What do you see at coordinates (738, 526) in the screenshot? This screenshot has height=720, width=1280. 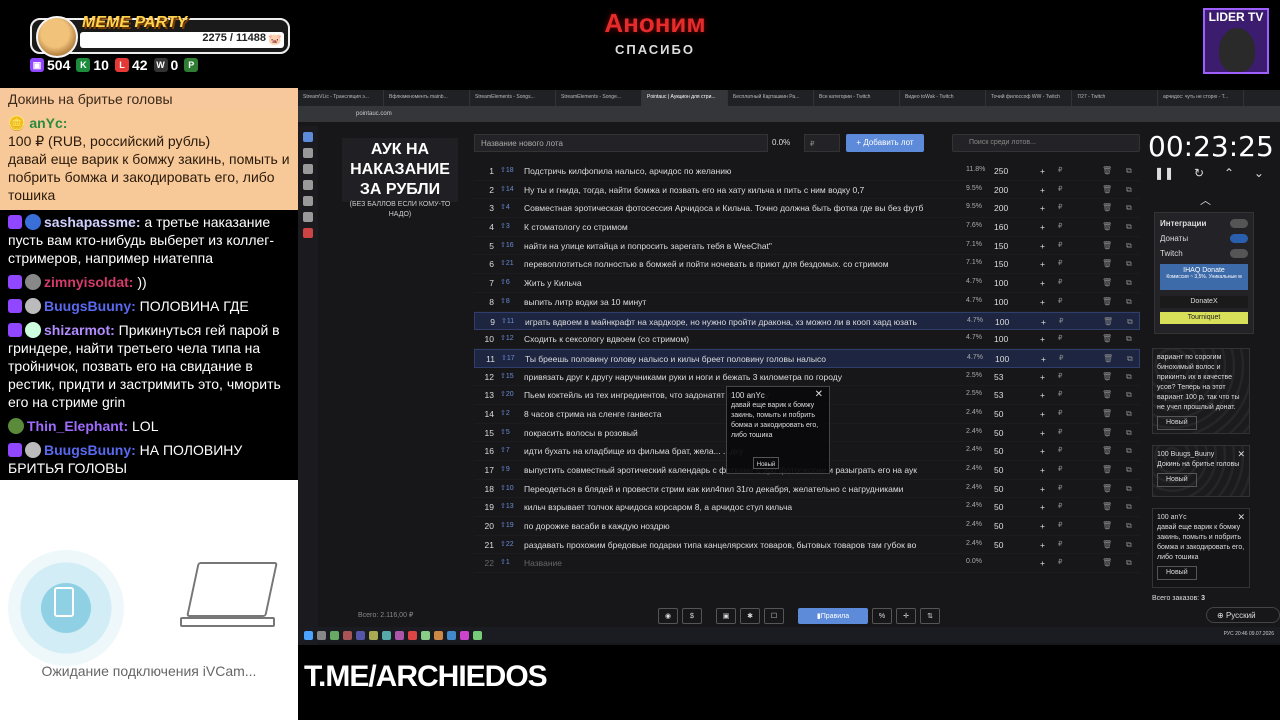 I see `lot-name: по дорожке васаби в каждую ноздрю` at bounding box center [738, 526].